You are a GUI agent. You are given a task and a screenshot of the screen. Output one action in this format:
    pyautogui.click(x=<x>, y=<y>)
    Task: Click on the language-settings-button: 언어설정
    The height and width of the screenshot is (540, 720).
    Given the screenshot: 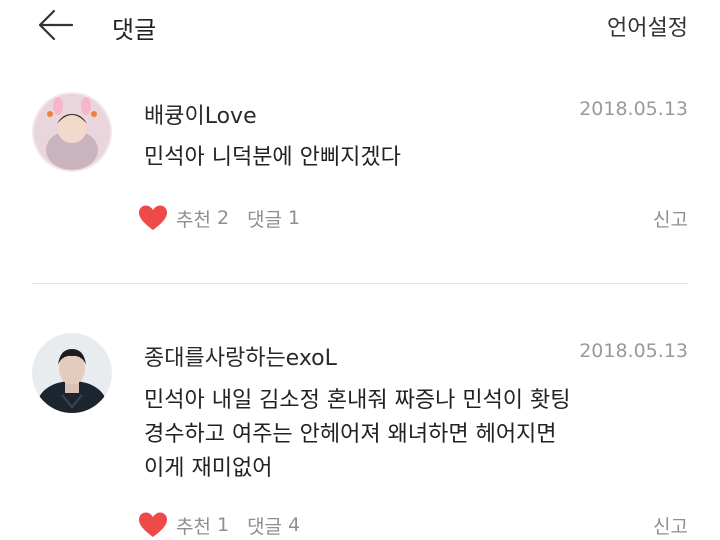 What is the action you would take?
    pyautogui.click(x=647, y=26)
    